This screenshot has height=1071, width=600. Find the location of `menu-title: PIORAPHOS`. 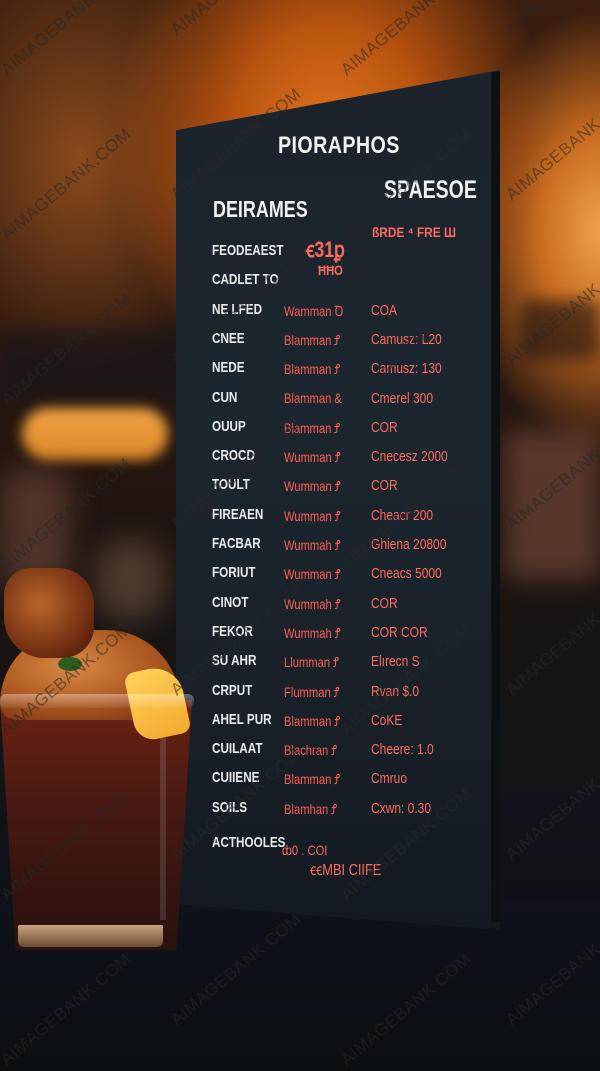

menu-title: PIORAPHOS is located at coordinates (339, 145).